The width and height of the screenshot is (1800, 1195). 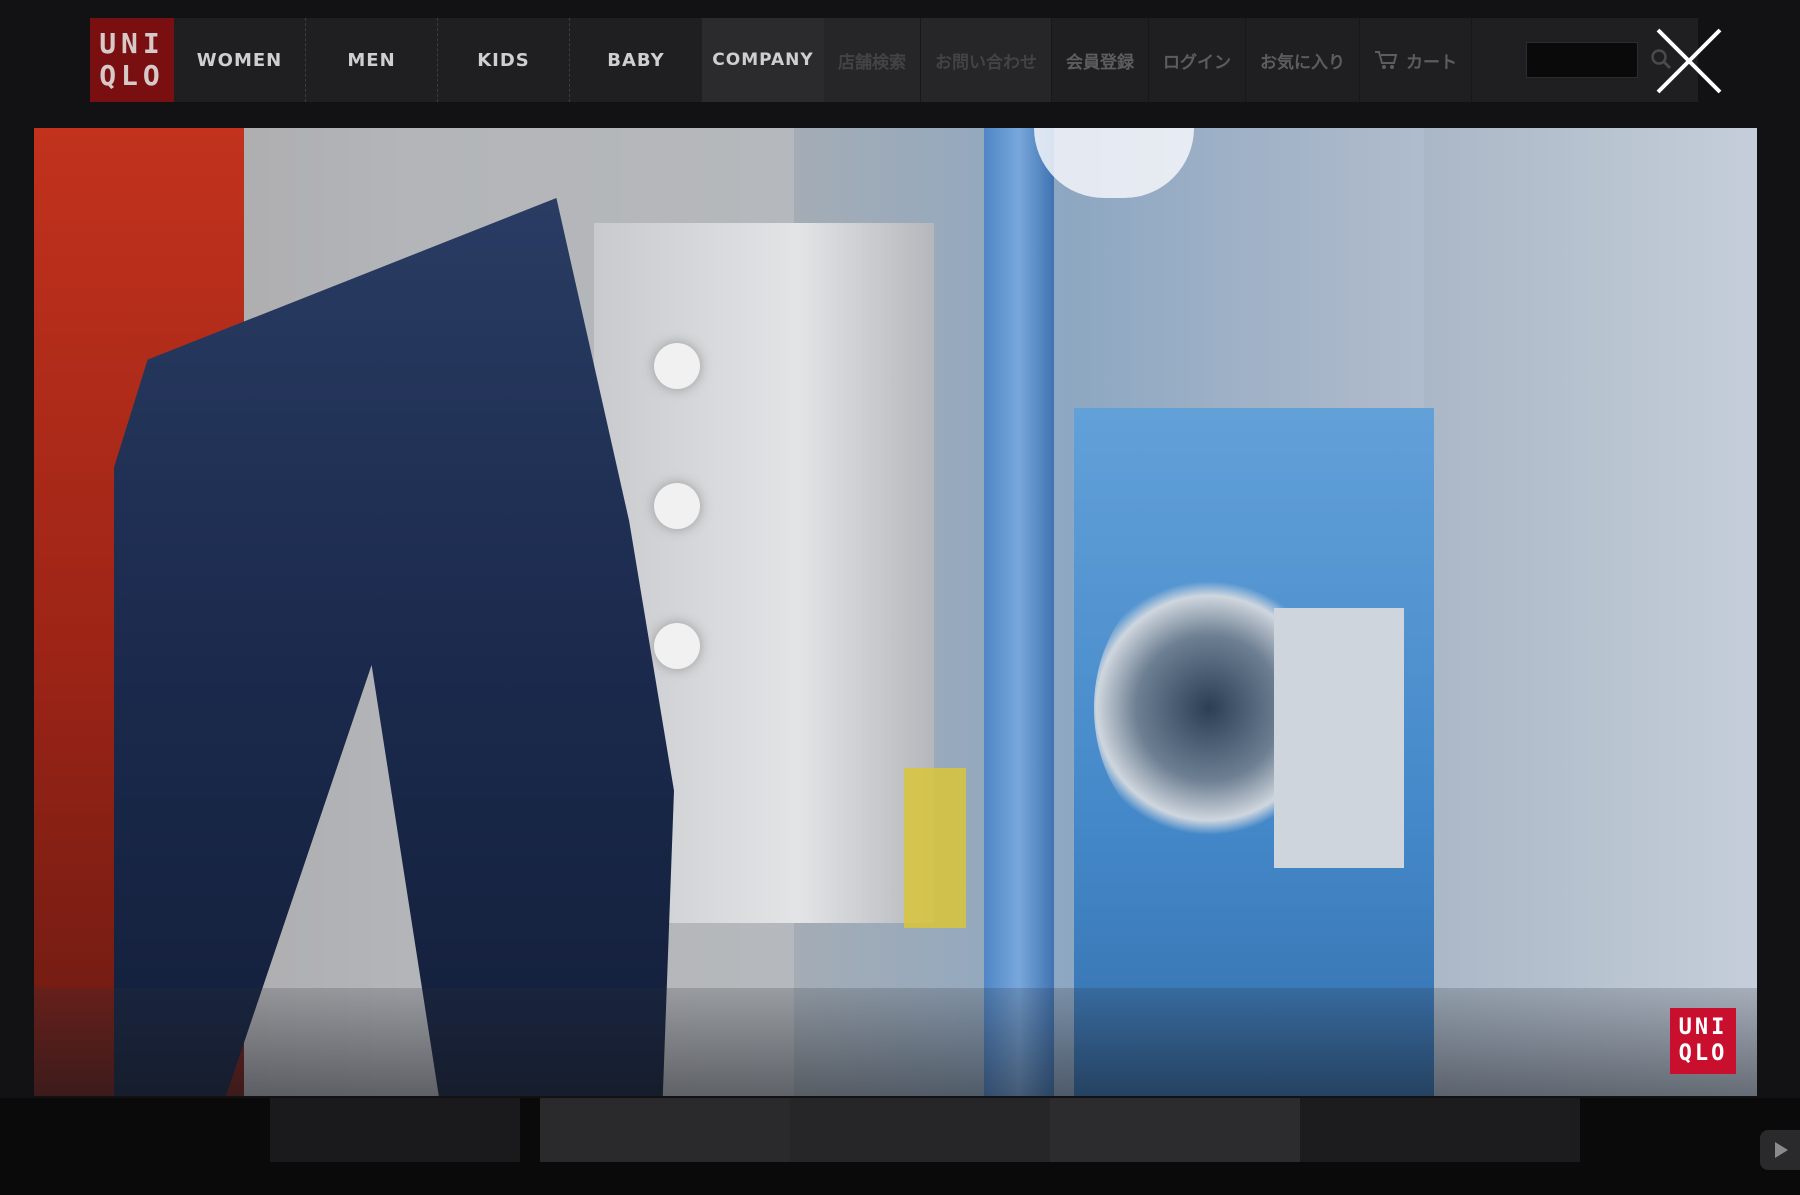 I want to click on watermark-line-1: UNI, so click(x=1703, y=1027).